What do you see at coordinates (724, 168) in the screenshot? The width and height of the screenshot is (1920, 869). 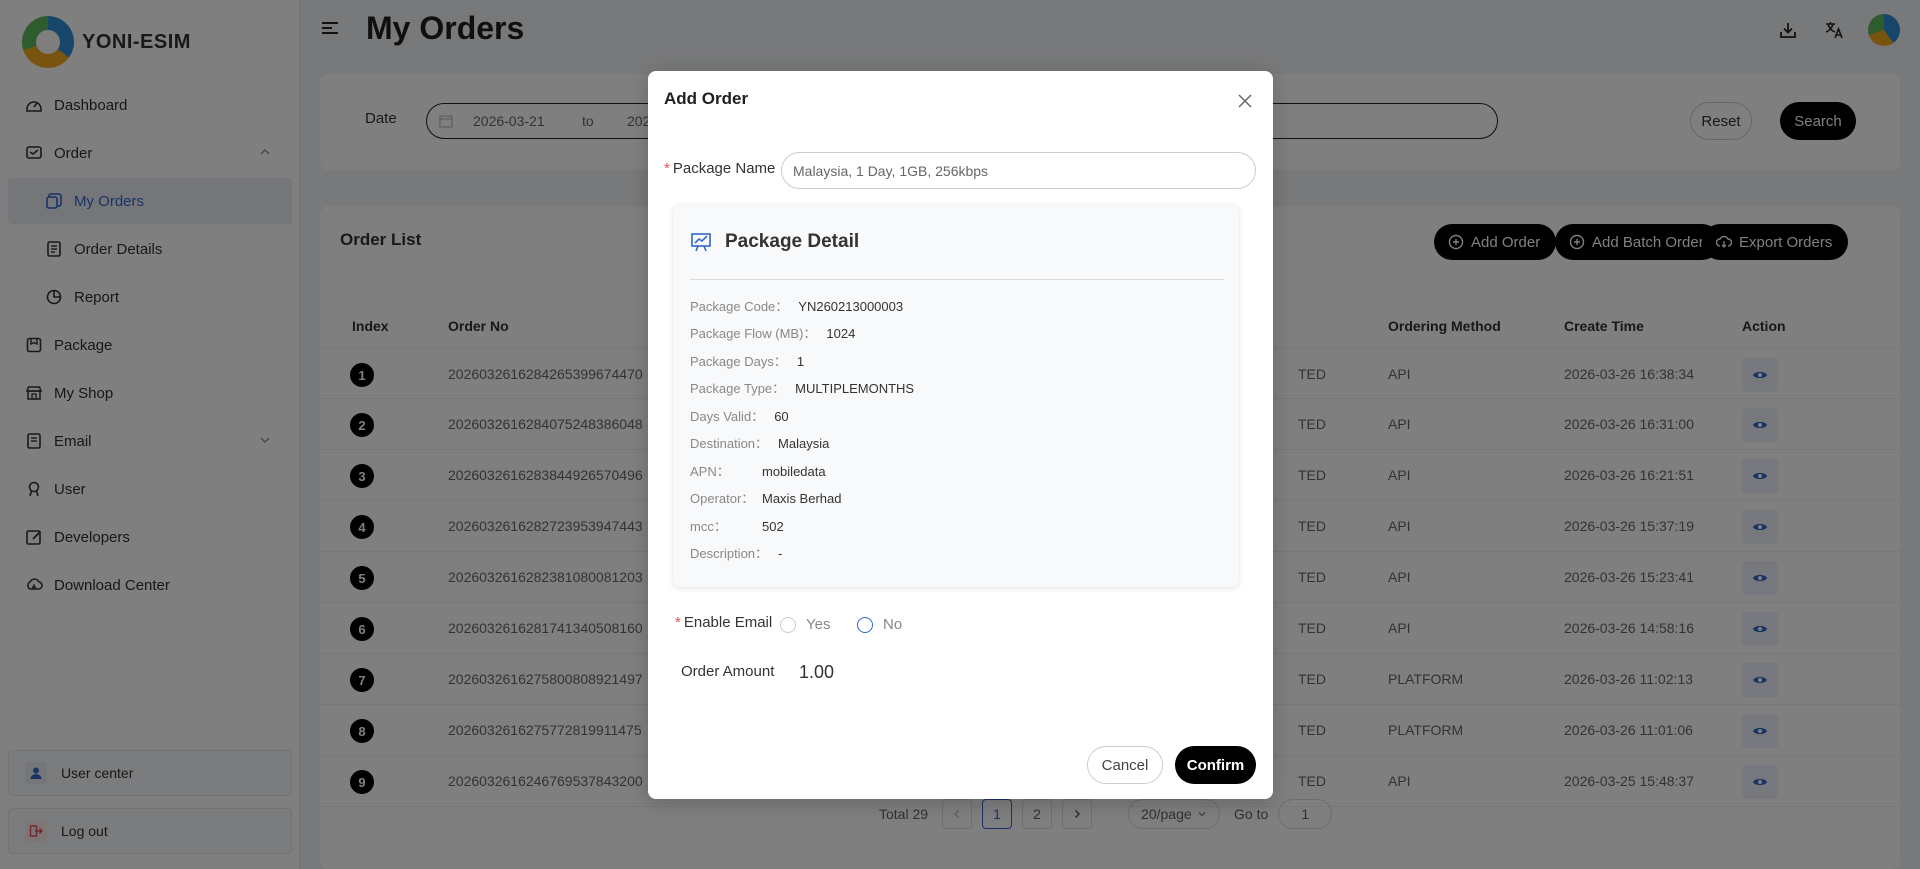 I see `package-name-label-text: Package Name` at bounding box center [724, 168].